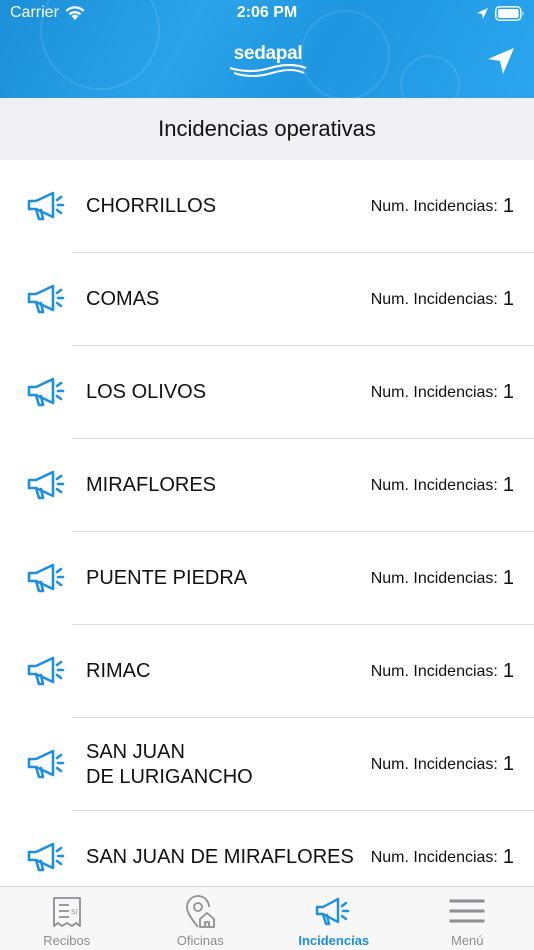 The width and height of the screenshot is (534, 950). I want to click on location-arrow-icon, so click(501, 61).